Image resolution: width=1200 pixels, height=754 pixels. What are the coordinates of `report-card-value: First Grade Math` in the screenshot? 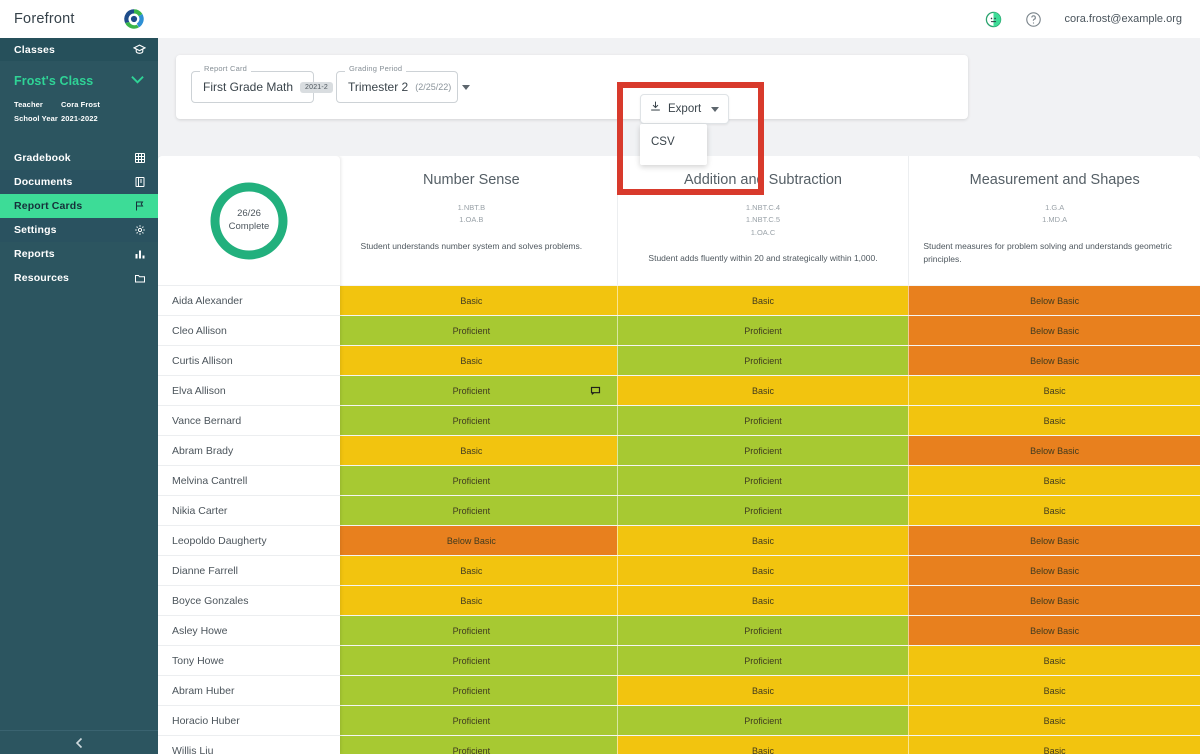 It's located at (248, 87).